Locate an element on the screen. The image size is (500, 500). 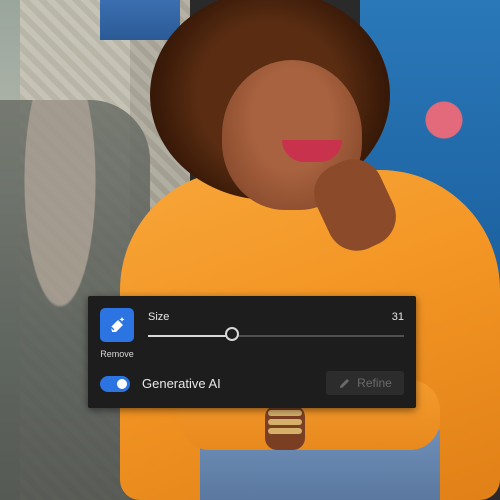
refine-label: Refine is located at coordinates (374, 383).